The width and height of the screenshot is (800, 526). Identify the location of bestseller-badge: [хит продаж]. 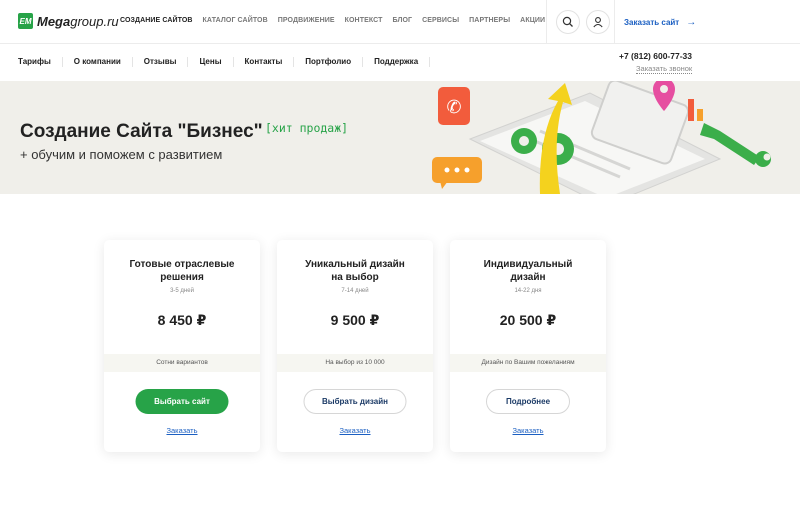
(307, 128).